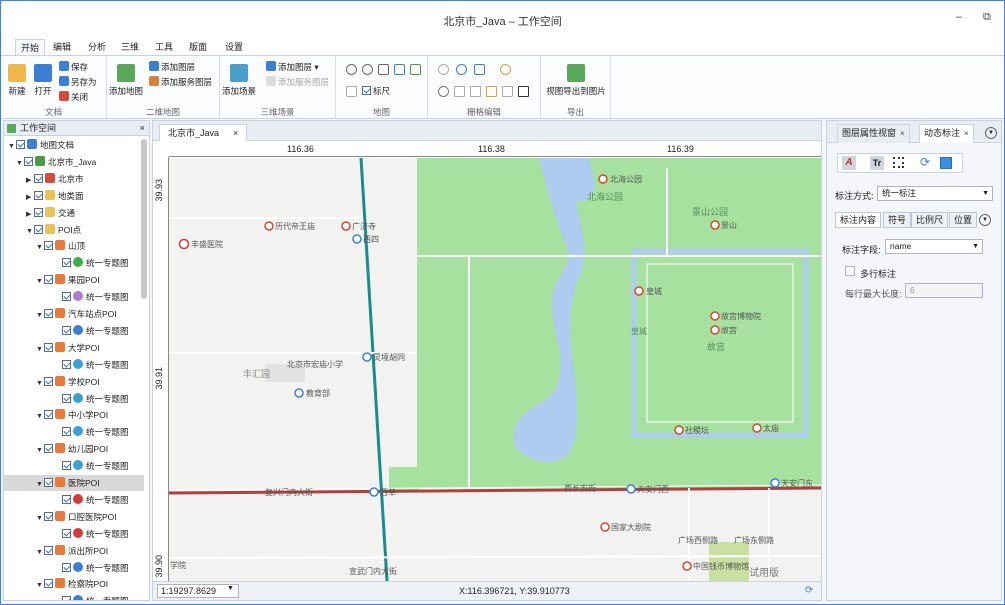 The height and width of the screenshot is (605, 1005). I want to click on tree-node: ▼ 地图文档, so click(74, 145).